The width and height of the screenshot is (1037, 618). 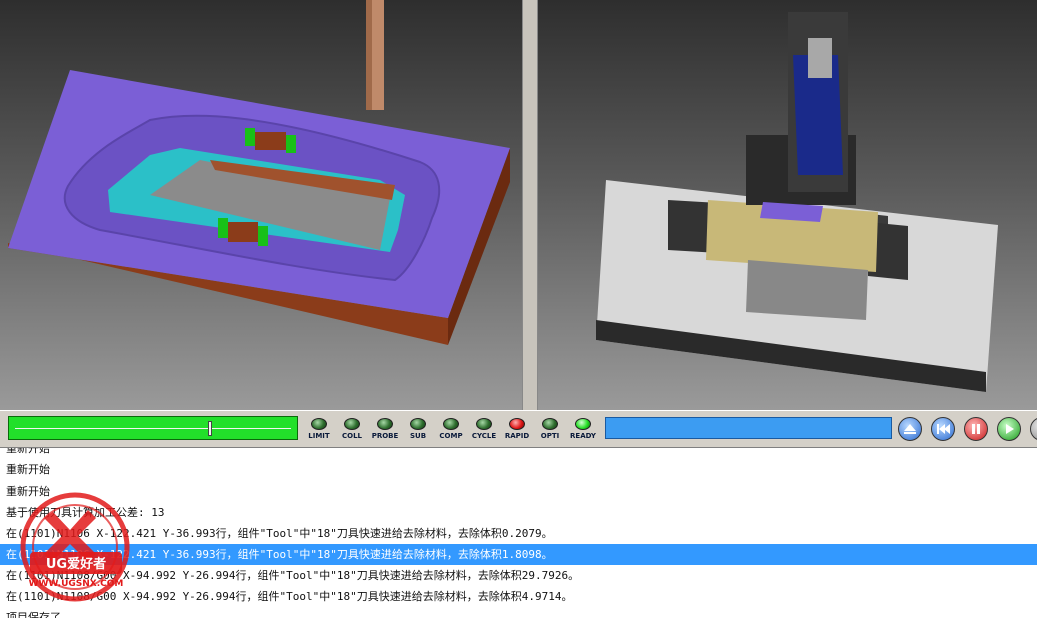 I want to click on pause-icon, so click(x=976, y=429).